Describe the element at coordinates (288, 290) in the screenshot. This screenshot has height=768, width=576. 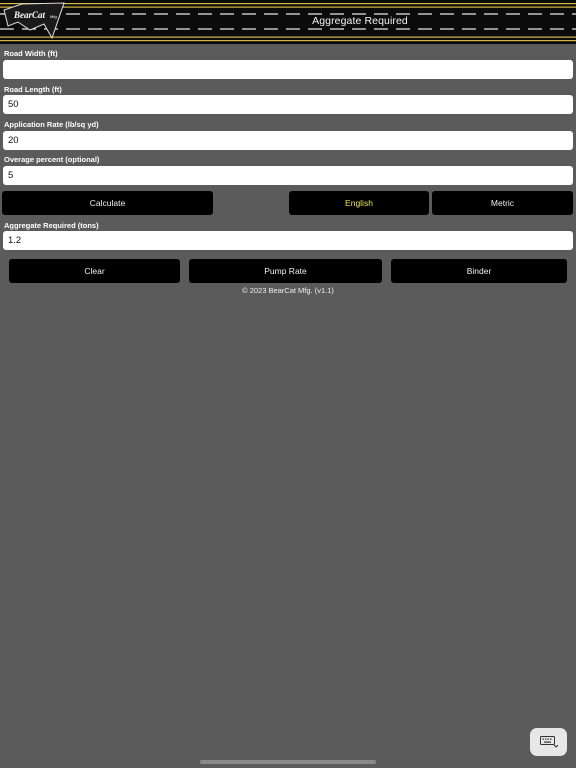
I see `copyright-footer: © 2023 BearCat Mfg. (v1.1)` at that location.